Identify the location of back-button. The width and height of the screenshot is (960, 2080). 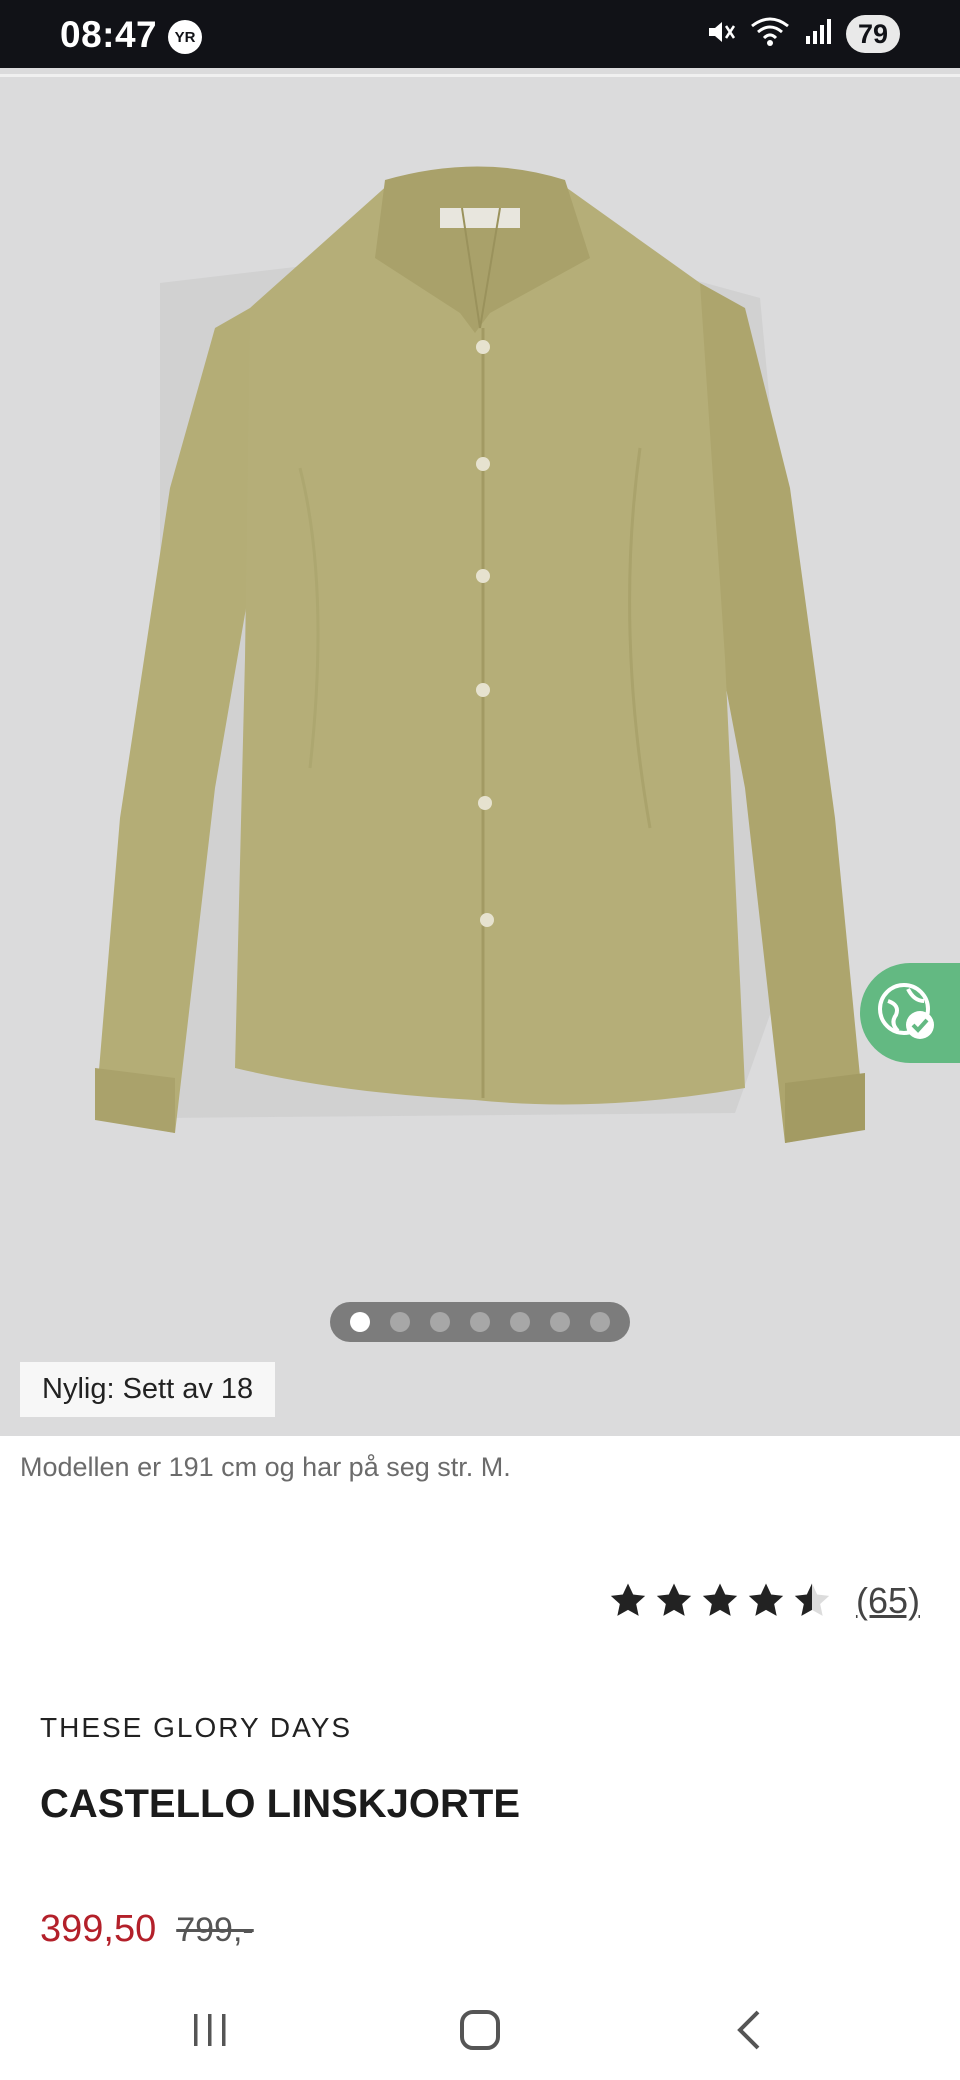
(750, 2030).